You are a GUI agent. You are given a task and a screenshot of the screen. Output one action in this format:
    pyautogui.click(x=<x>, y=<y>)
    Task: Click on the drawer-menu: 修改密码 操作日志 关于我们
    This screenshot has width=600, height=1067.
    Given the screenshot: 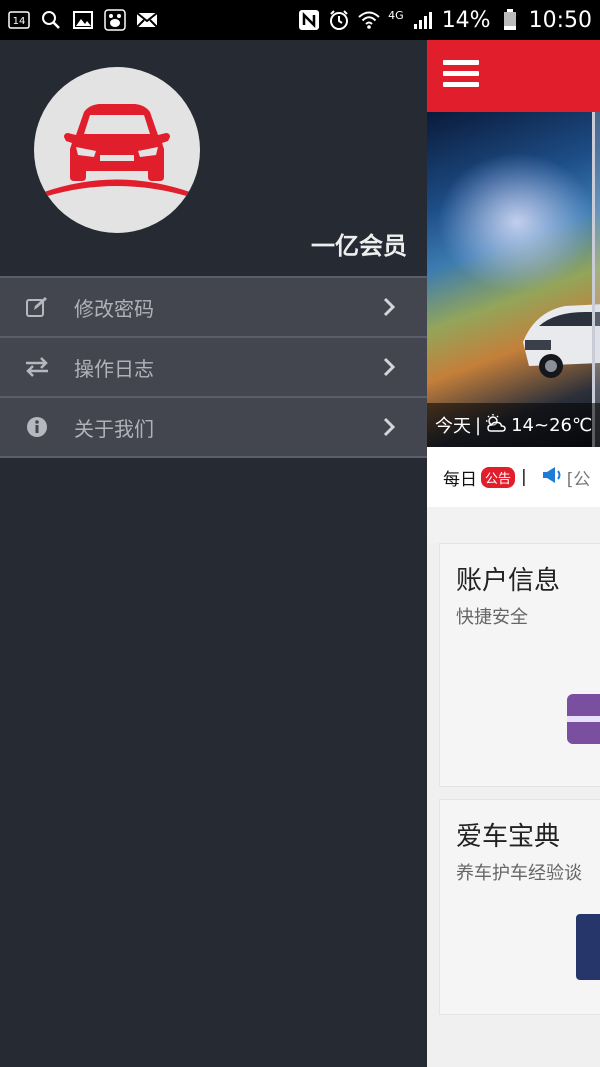 What is the action you would take?
    pyautogui.click(x=213, y=367)
    